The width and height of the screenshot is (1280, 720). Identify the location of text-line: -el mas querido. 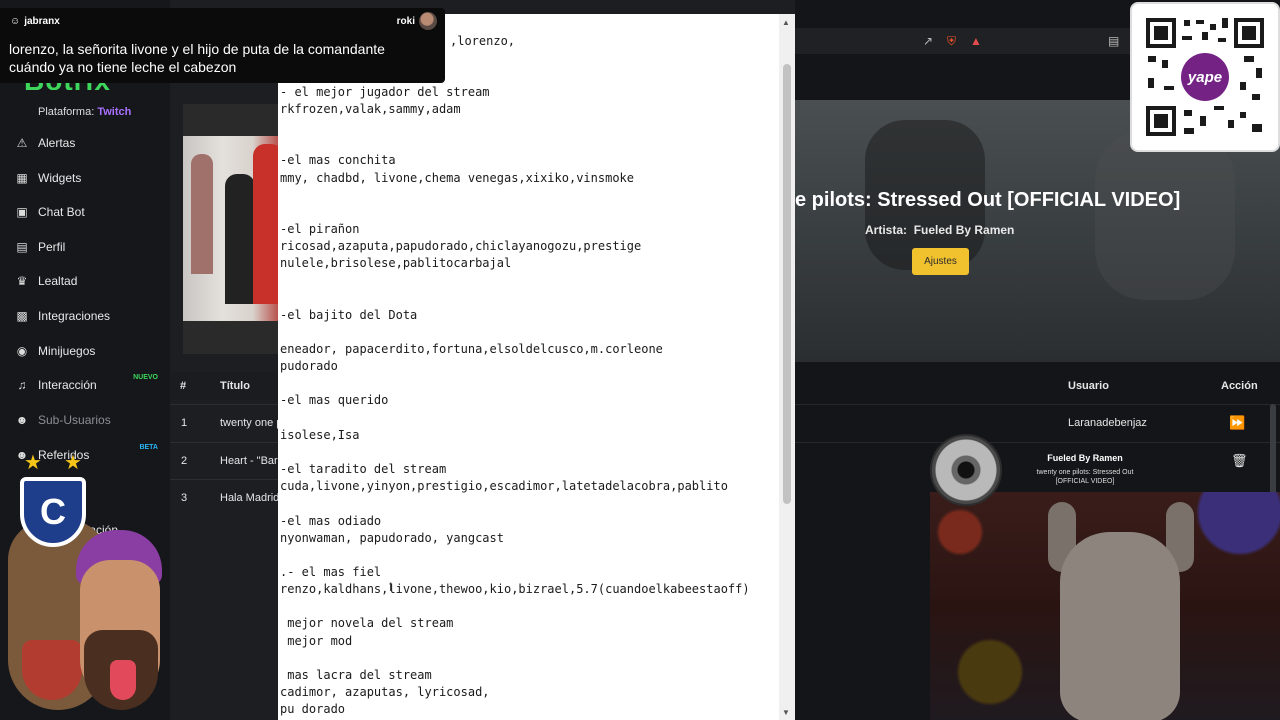
(334, 400).